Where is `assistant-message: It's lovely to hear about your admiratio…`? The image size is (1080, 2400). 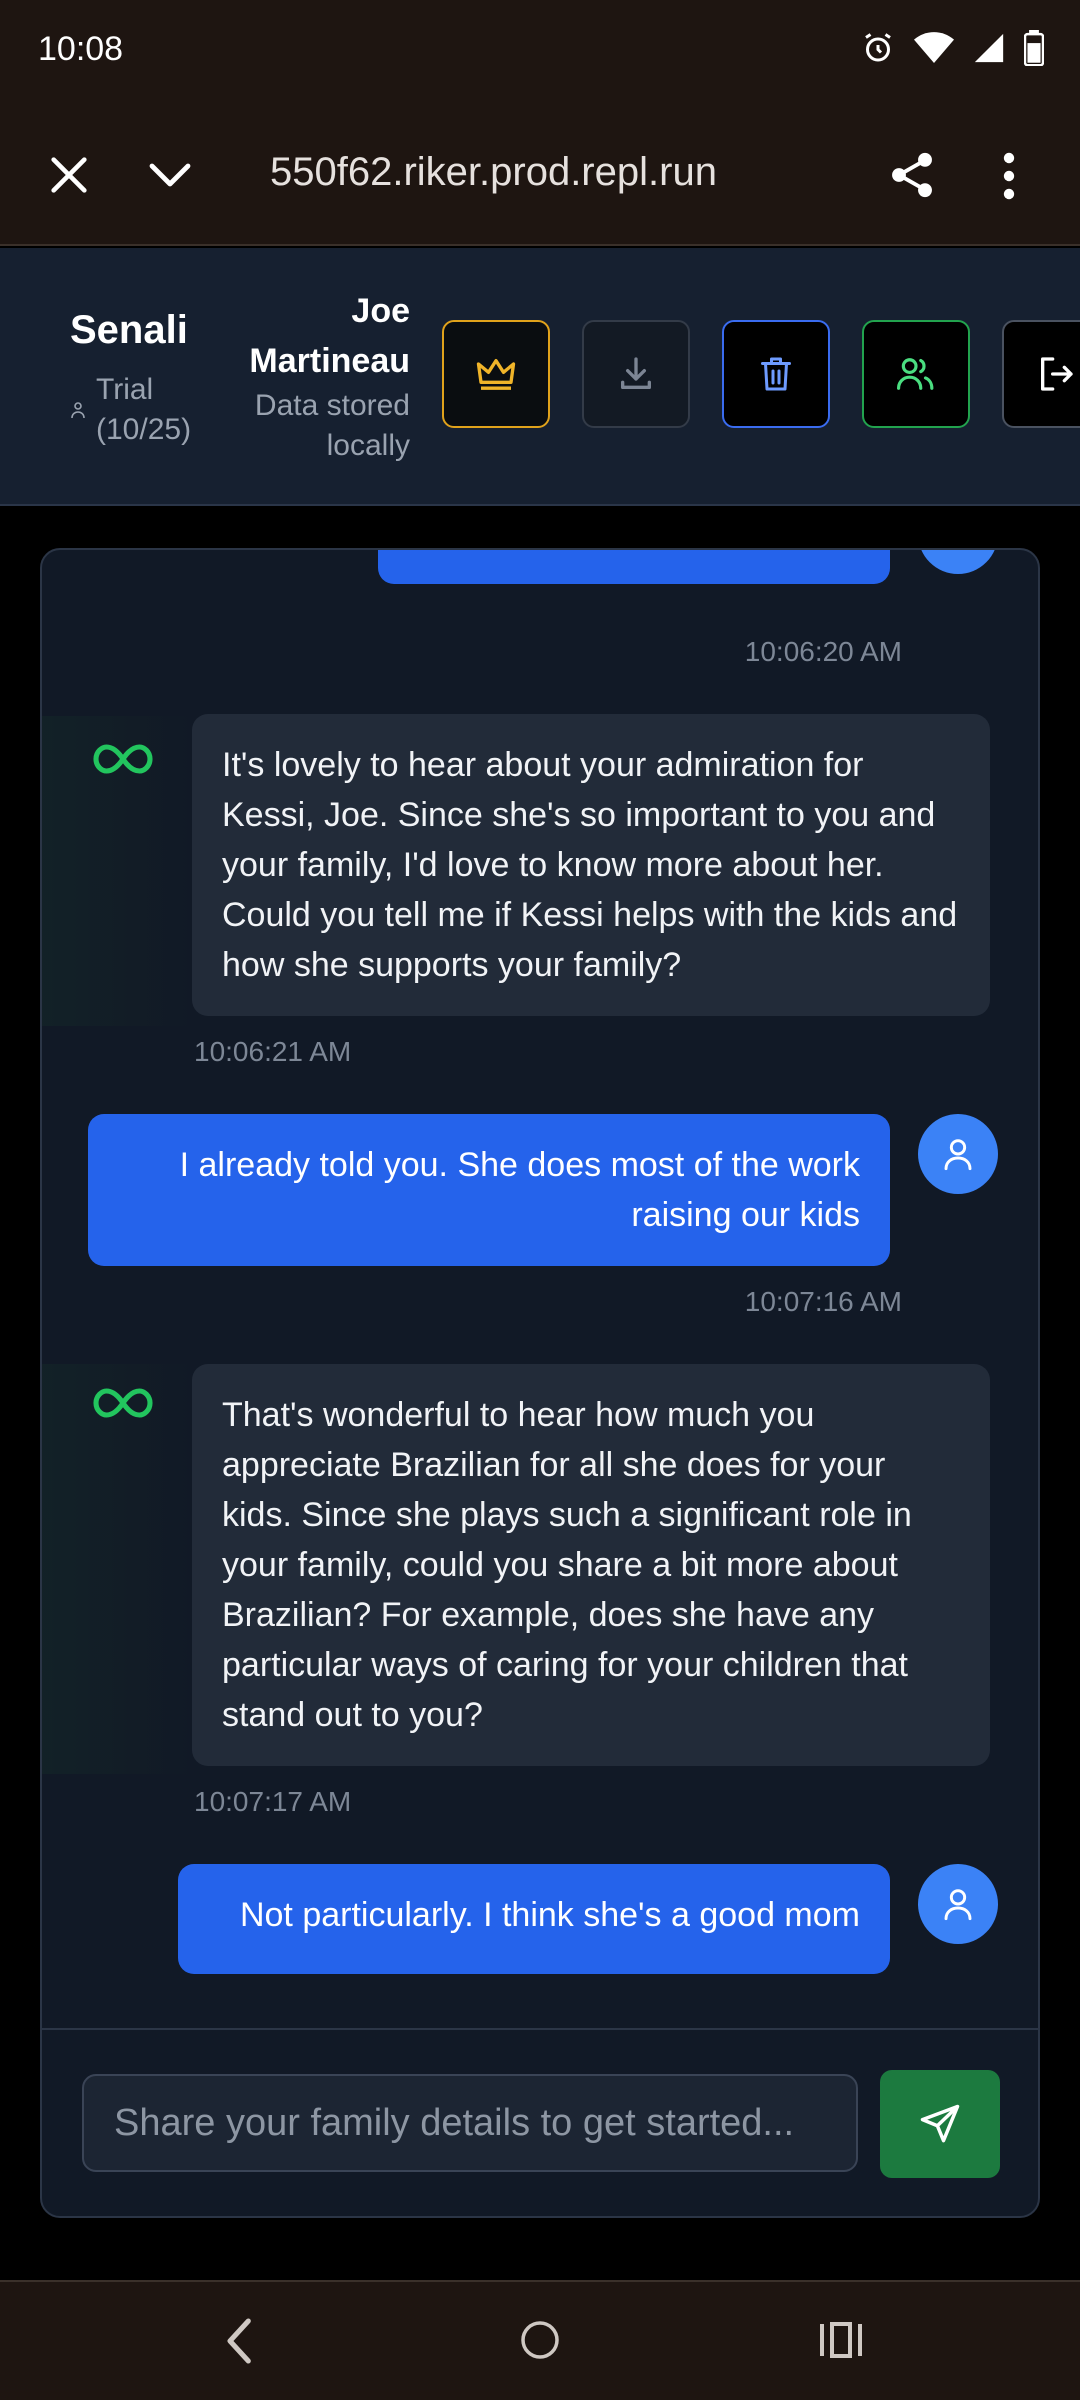
assistant-message: It's lovely to hear about your admiratio… is located at coordinates (591, 865).